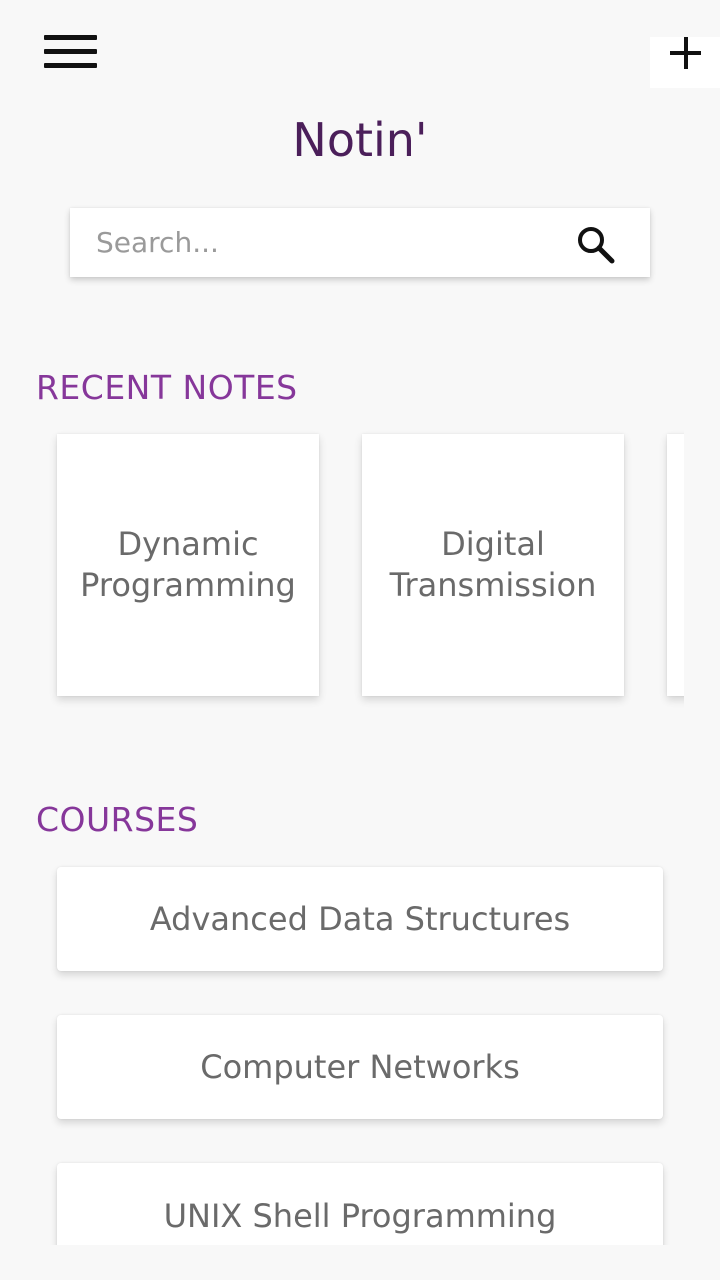 This screenshot has height=1280, width=720. I want to click on app-title: Notin', so click(360, 140).